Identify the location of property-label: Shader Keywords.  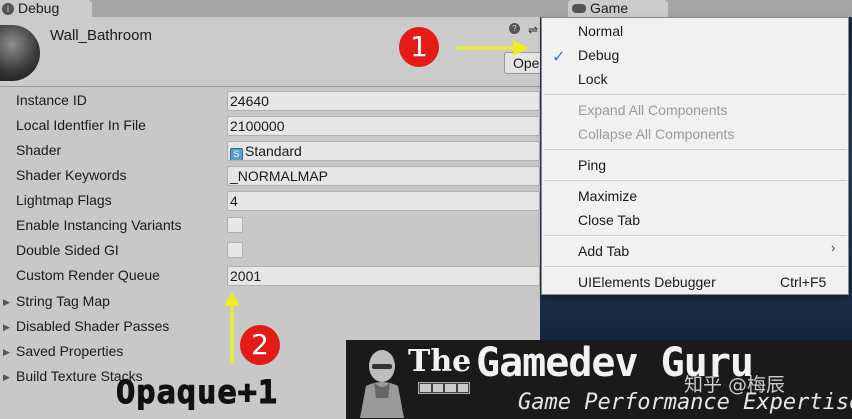
(71, 175).